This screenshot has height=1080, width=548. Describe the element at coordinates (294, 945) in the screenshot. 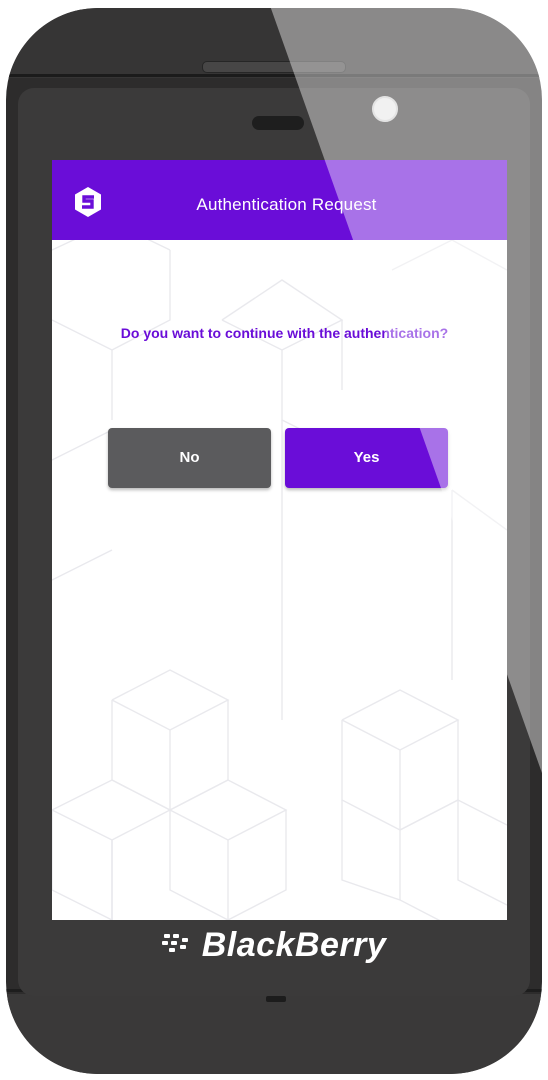

I see `brand-name: BlackBerry` at that location.